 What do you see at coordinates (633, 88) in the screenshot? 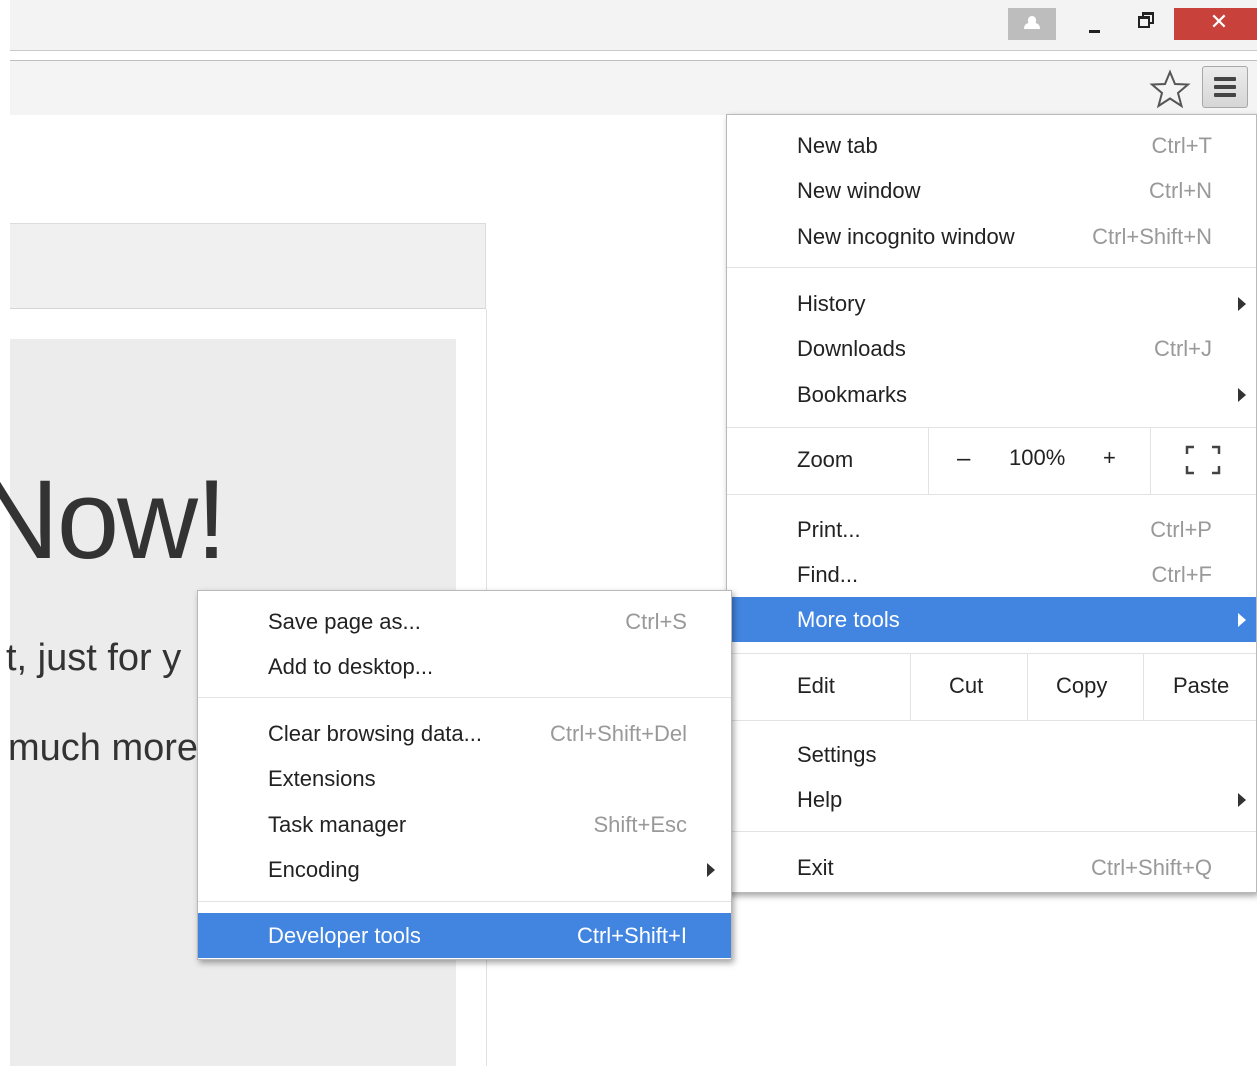
I see `browser-toolbar` at bounding box center [633, 88].